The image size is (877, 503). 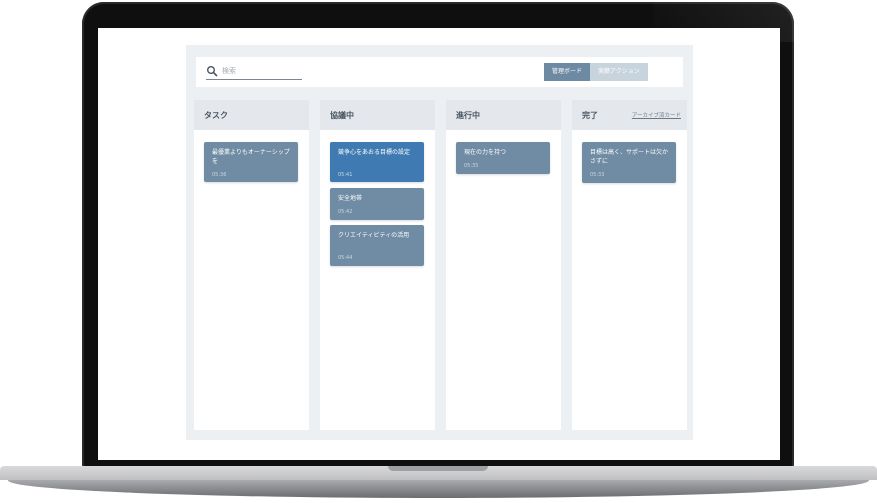 What do you see at coordinates (212, 71) in the screenshot?
I see `search-icon` at bounding box center [212, 71].